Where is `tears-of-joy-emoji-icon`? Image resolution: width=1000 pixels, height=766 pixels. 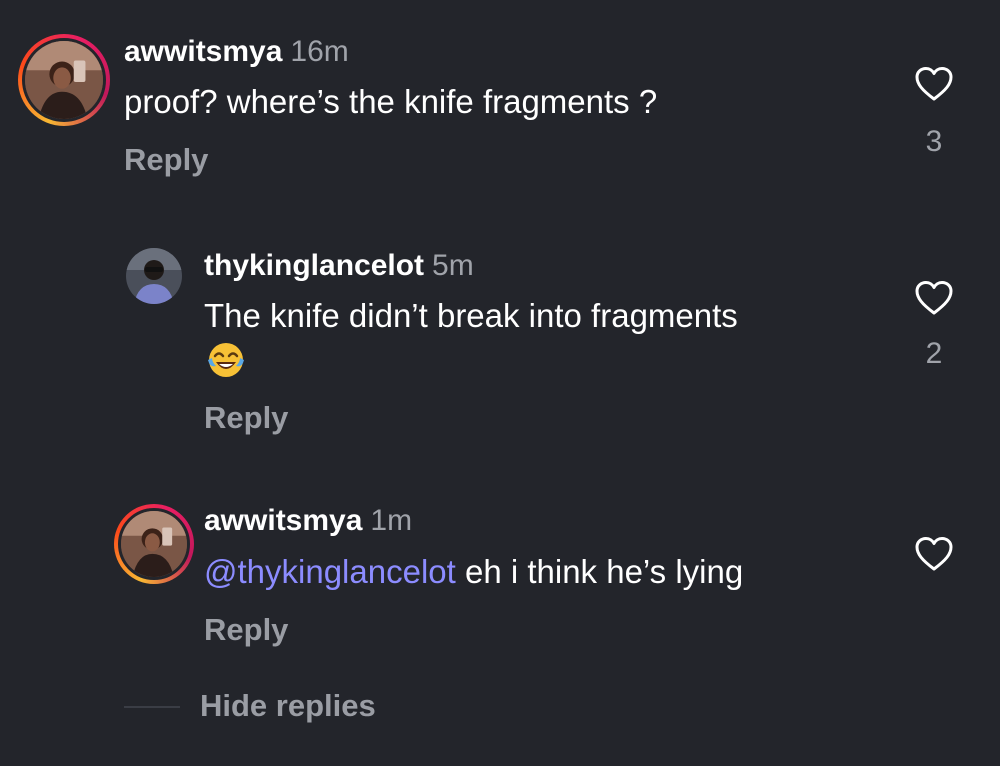
tears-of-joy-emoji-icon is located at coordinates (226, 360).